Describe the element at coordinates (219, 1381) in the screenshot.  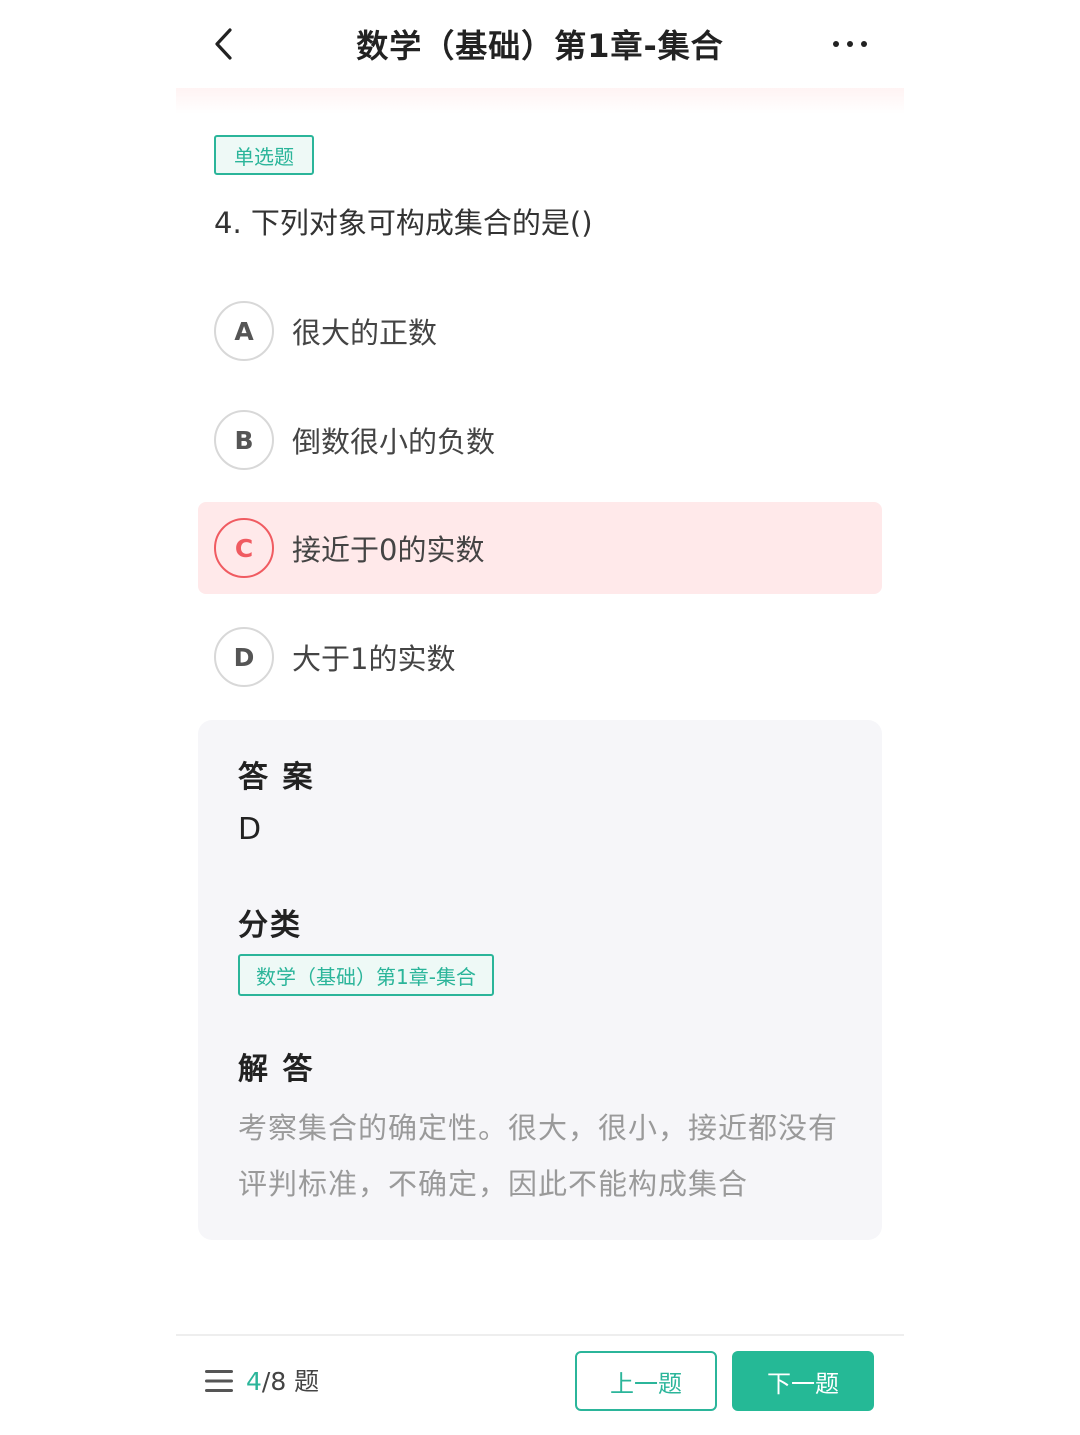
I see `menu-icon` at that location.